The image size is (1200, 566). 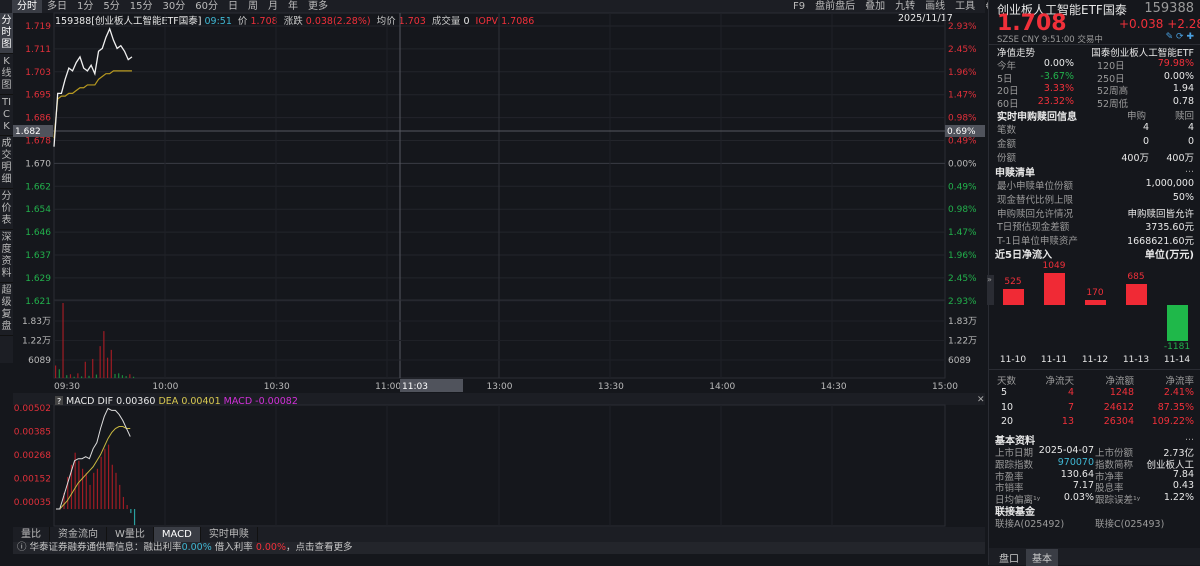 I want to click on info-row: 实时申购赎回信息 申购 赎回, so click(x=1095, y=115).